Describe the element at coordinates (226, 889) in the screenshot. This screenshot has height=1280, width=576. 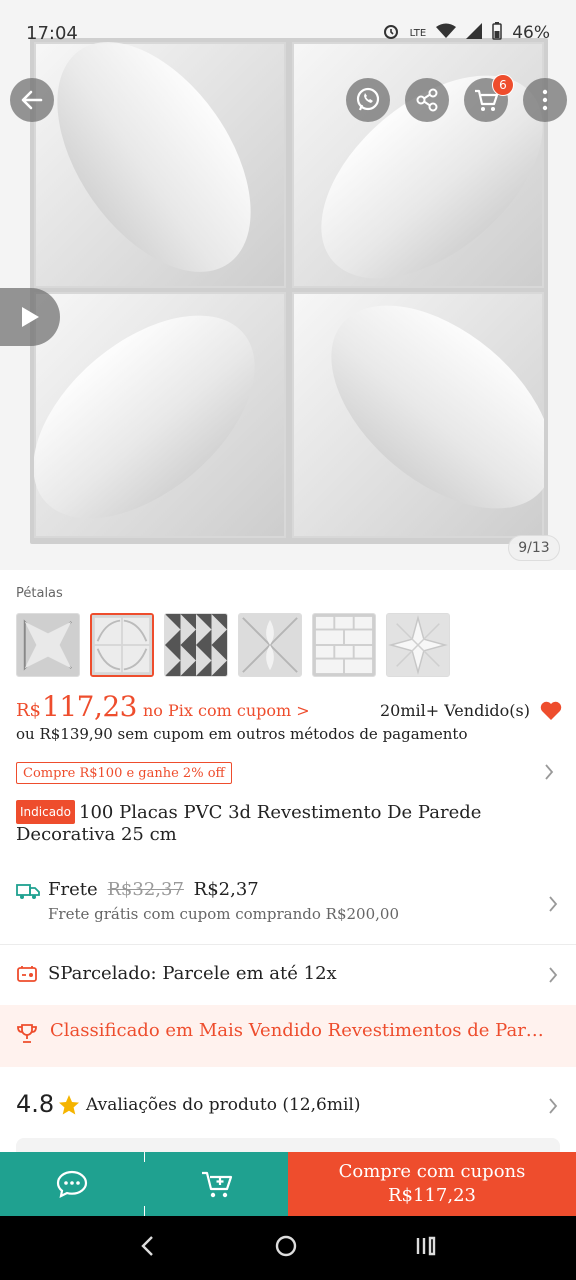
I see `shipping-new-price: R$2,37` at that location.